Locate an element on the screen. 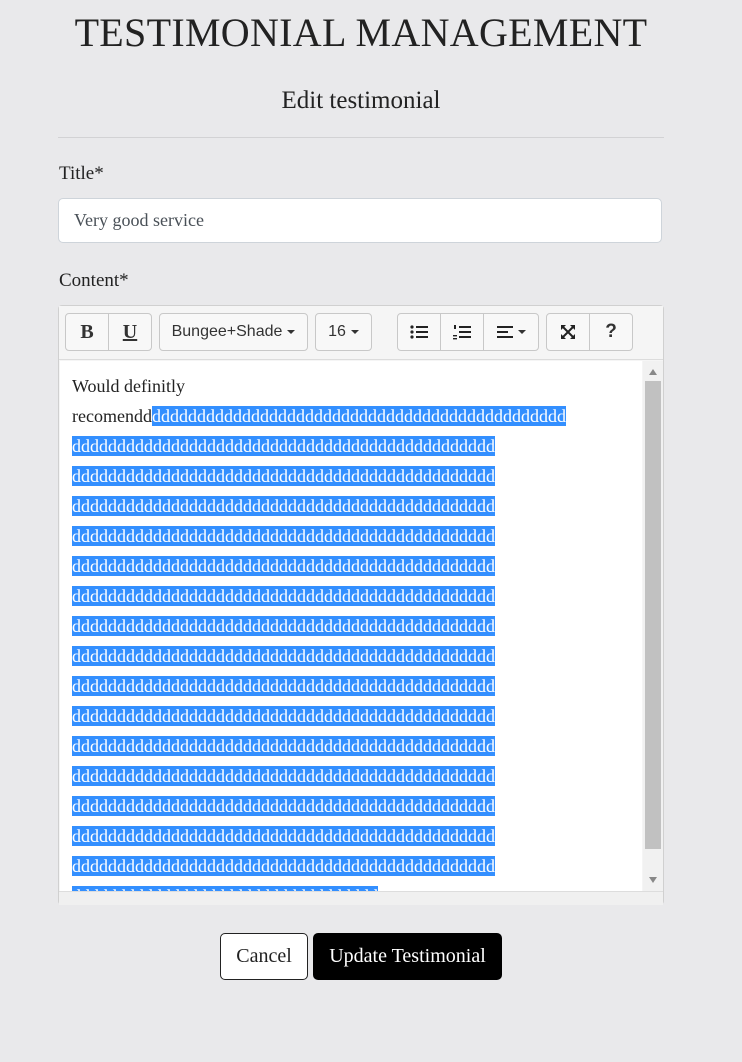 This screenshot has width=742, height=1062. font-name-dropdown: Bungee+Shade is located at coordinates (233, 332).